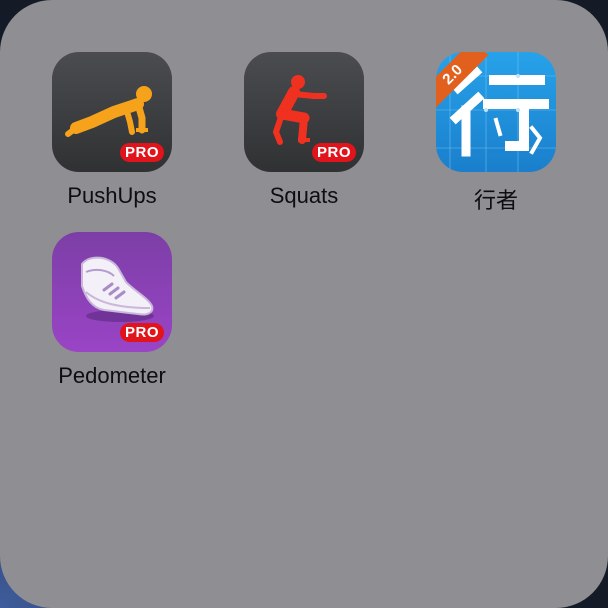 This screenshot has height=608, width=608. I want to click on app-xingzhe: 2.0 行者, so click(496, 133).